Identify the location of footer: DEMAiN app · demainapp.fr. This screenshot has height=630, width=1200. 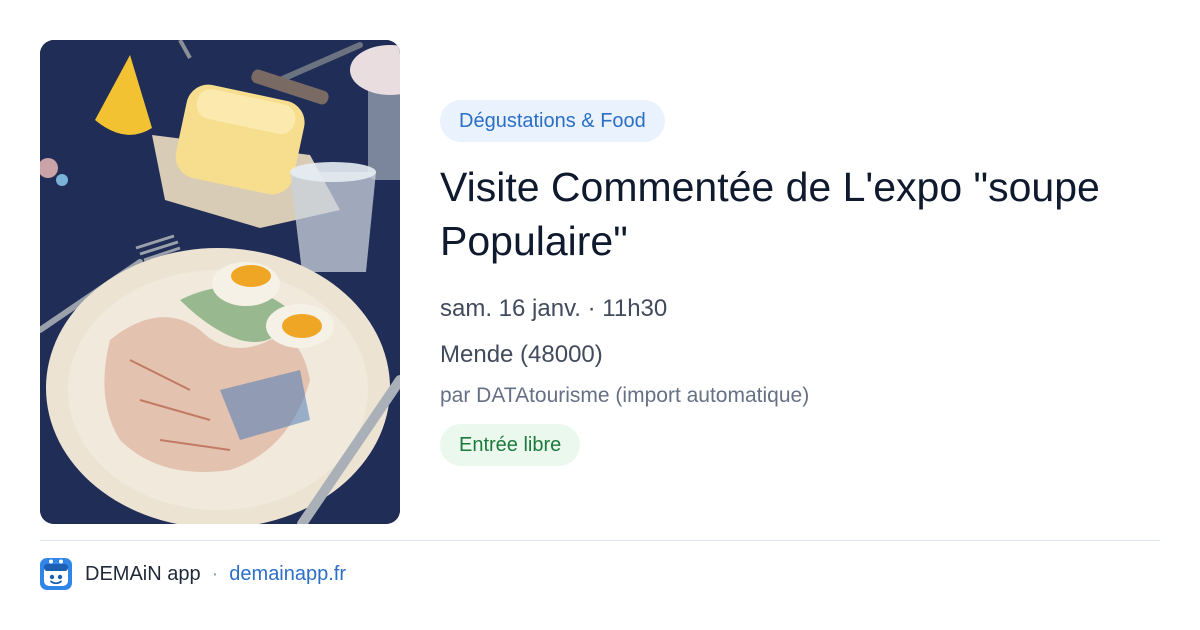
(193, 574).